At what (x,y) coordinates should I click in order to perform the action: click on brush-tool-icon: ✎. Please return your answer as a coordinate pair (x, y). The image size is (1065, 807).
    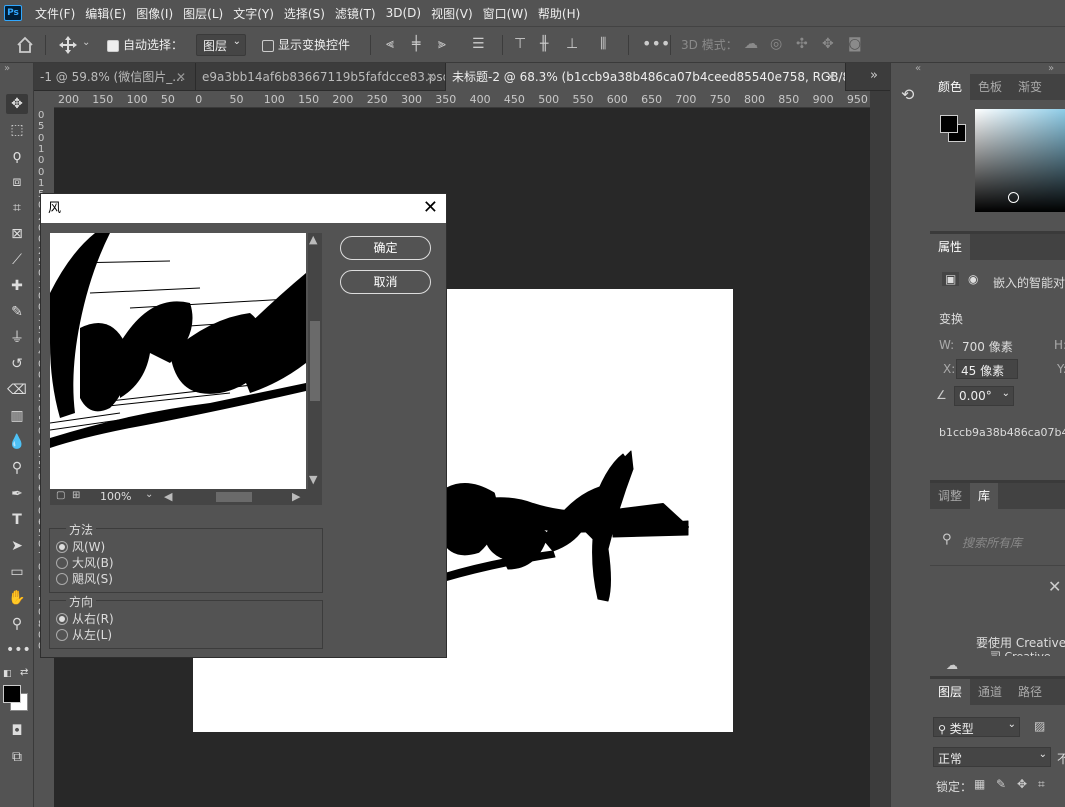
    Looking at the image, I should click on (17, 312).